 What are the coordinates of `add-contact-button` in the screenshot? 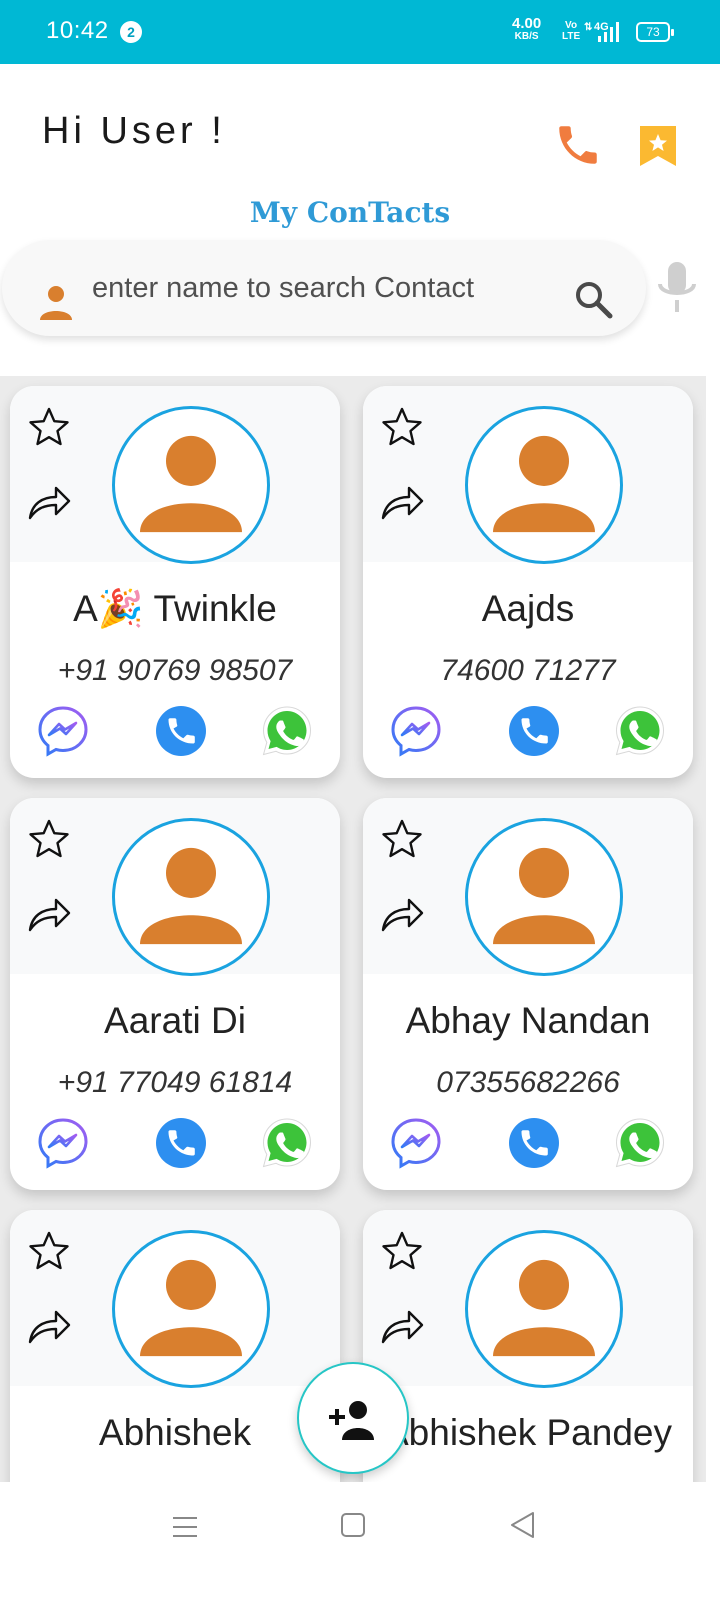 It's located at (353, 1418).